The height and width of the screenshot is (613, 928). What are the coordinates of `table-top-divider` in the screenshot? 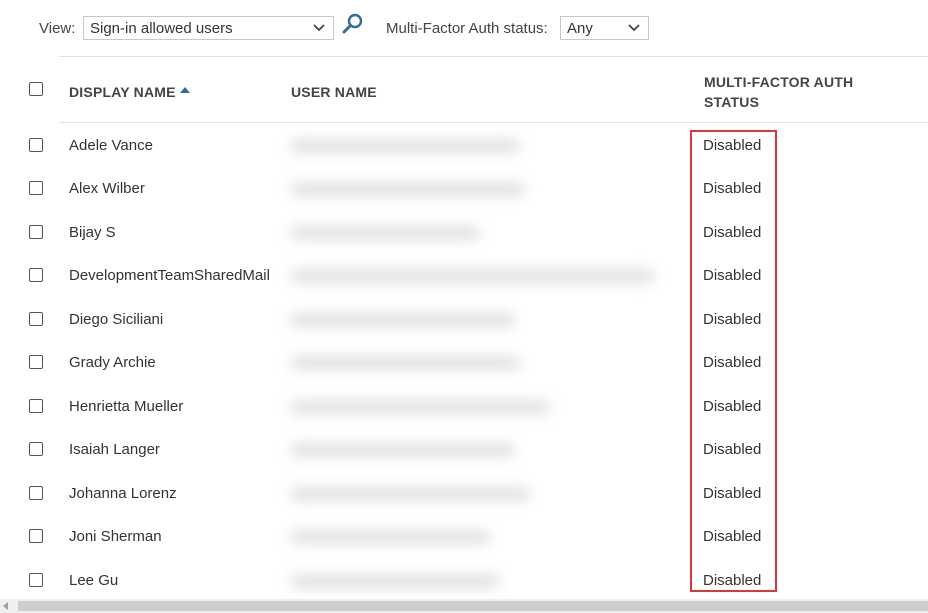 It's located at (493, 56).